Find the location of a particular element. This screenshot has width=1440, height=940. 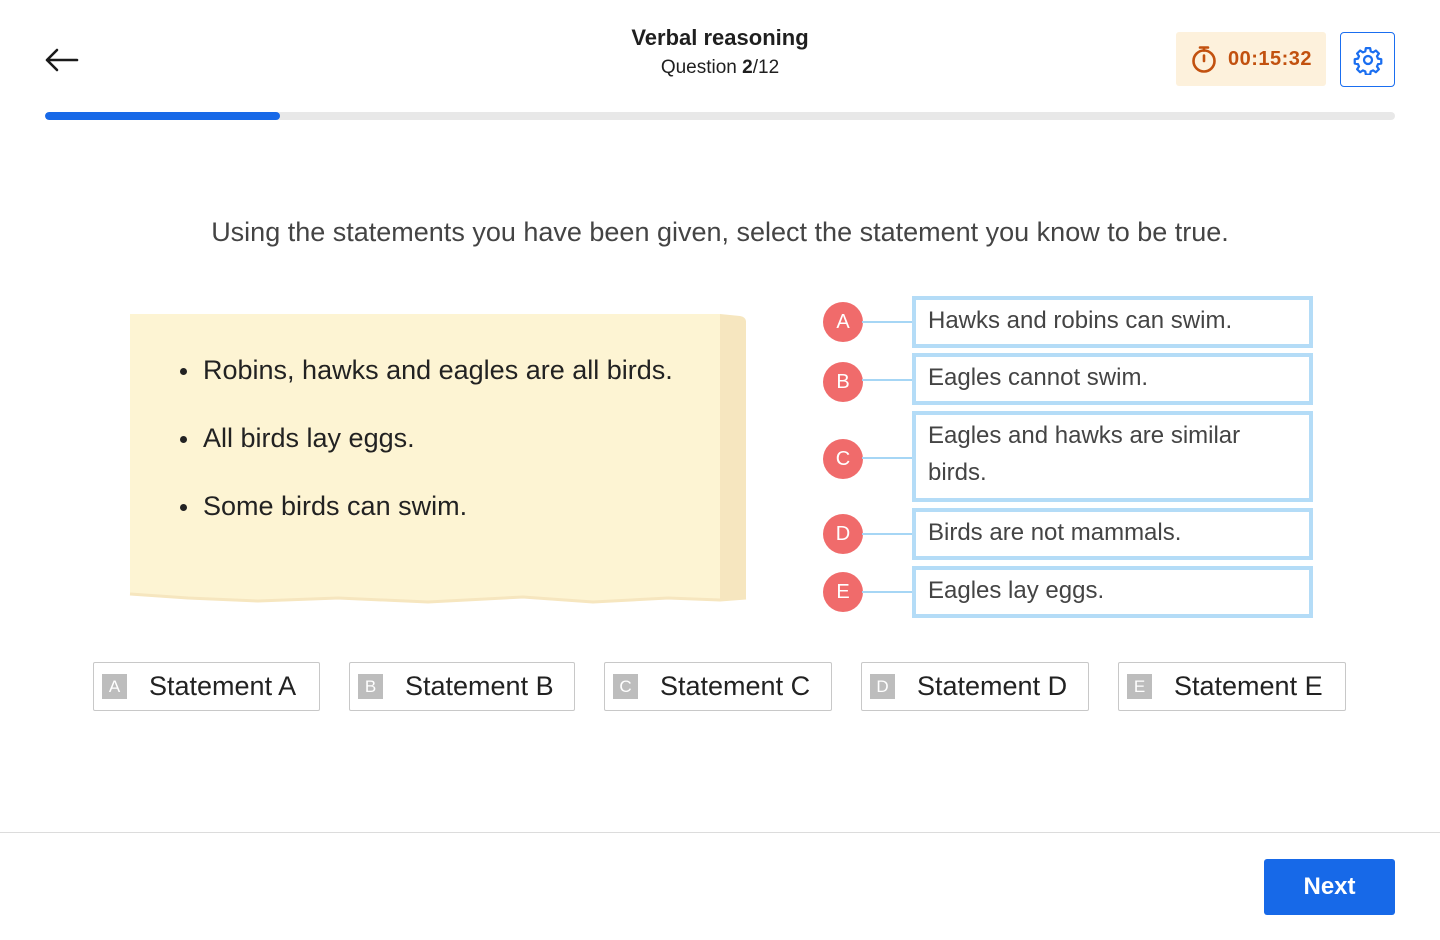

answer-label: Statement C is located at coordinates (735, 686).